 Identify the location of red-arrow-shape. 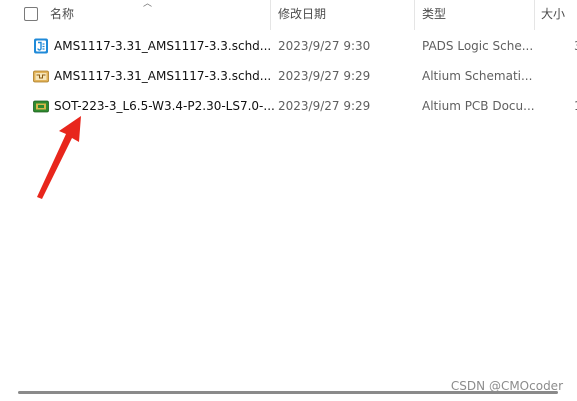
(59, 157).